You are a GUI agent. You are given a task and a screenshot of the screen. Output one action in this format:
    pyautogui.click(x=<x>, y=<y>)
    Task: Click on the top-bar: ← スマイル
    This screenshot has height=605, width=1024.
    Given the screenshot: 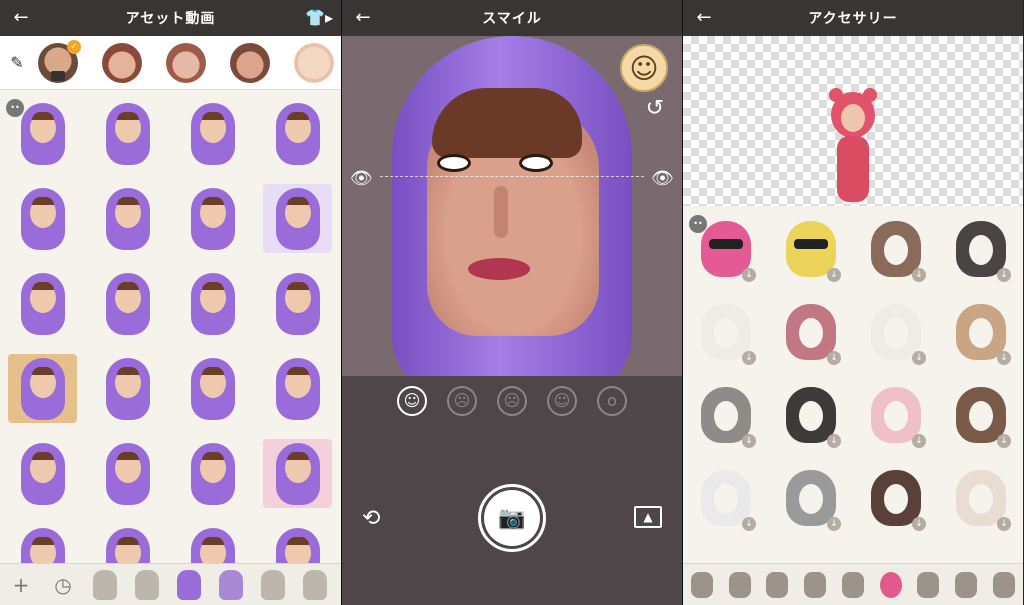 What is the action you would take?
    pyautogui.click(x=512, y=18)
    